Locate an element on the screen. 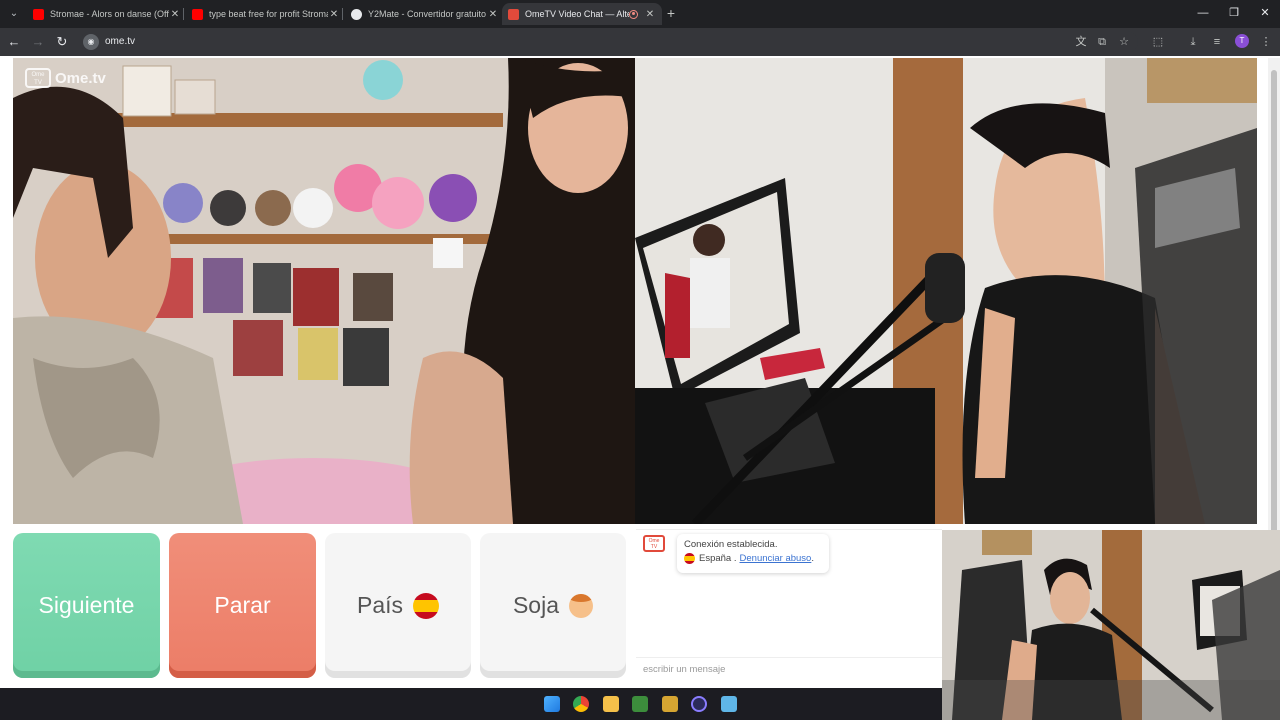 The height and width of the screenshot is (720, 1280). country-filter-button: País is located at coordinates (398, 605).